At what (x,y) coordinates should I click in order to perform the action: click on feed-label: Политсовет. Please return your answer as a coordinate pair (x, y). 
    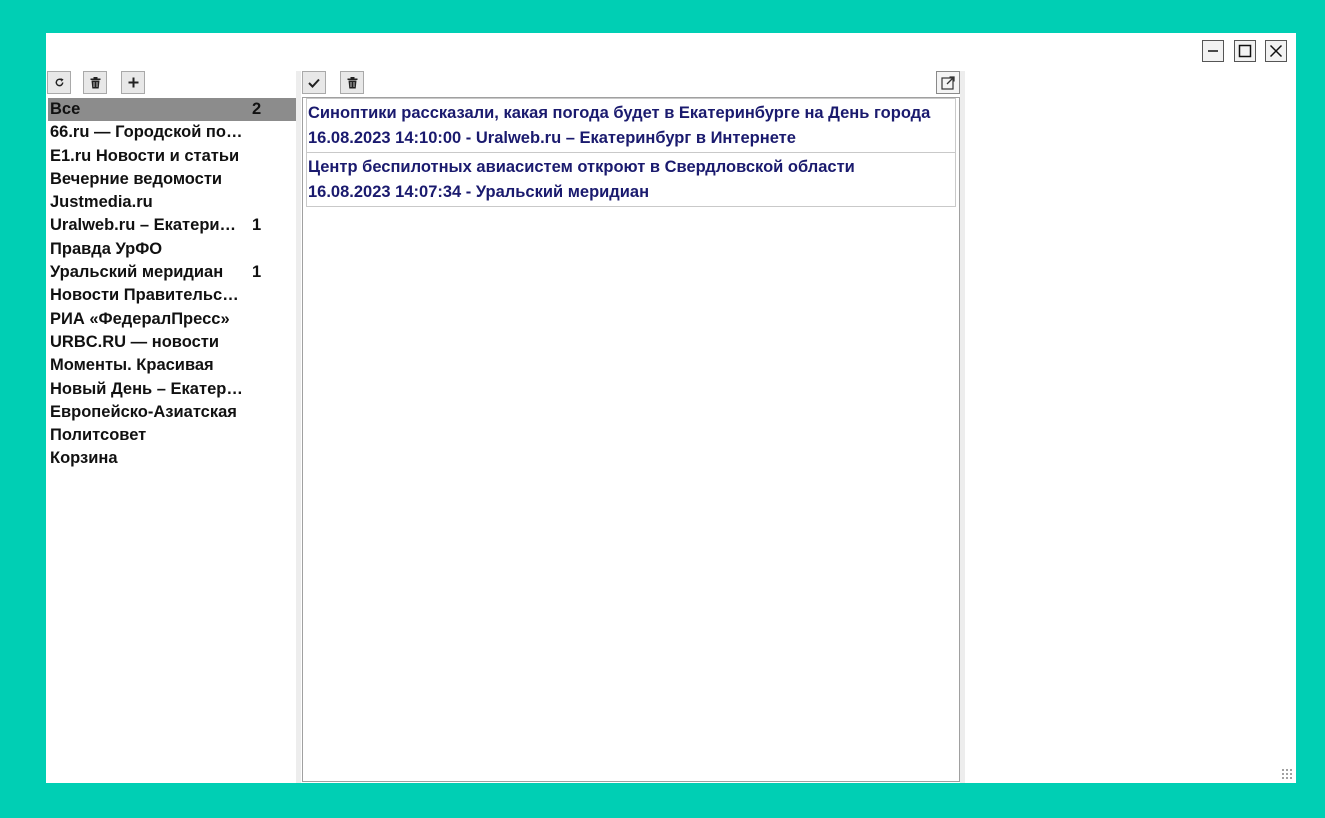
    Looking at the image, I should click on (98, 435).